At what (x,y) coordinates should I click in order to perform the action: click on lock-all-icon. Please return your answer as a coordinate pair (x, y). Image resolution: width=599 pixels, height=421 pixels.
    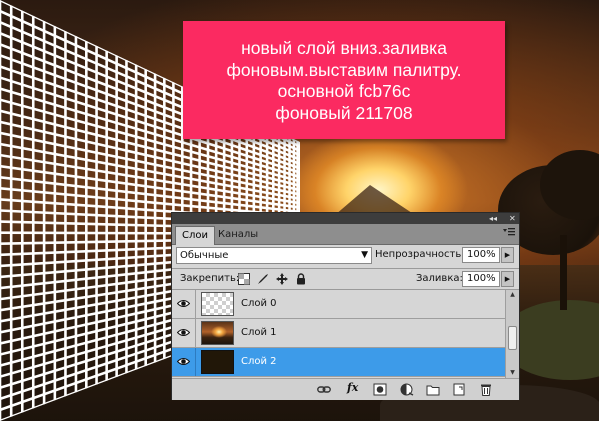
    Looking at the image, I should click on (301, 279).